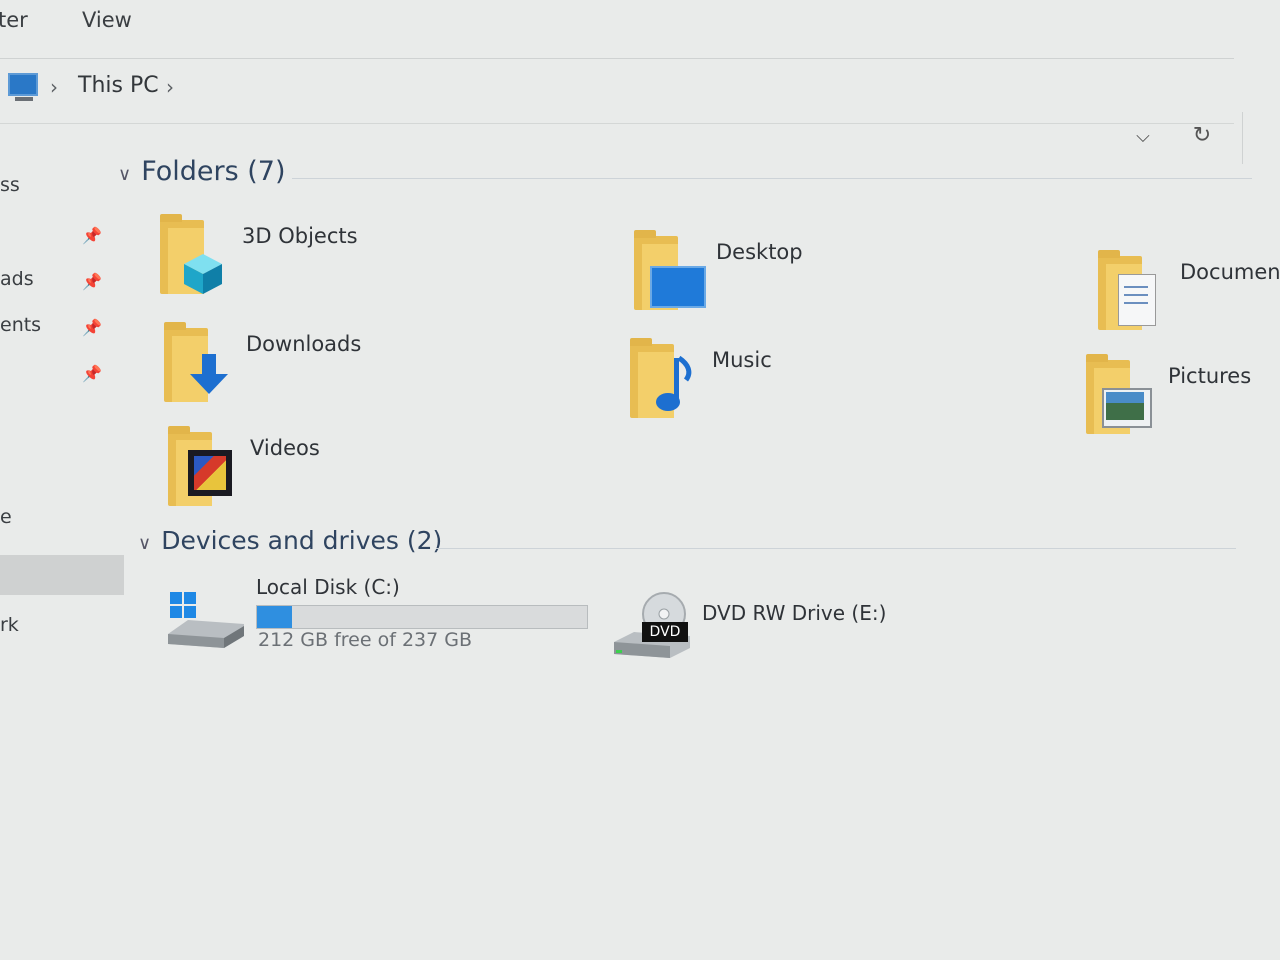  What do you see at coordinates (640, 25) in the screenshot?
I see `ribbon-tabs: ter View` at bounding box center [640, 25].